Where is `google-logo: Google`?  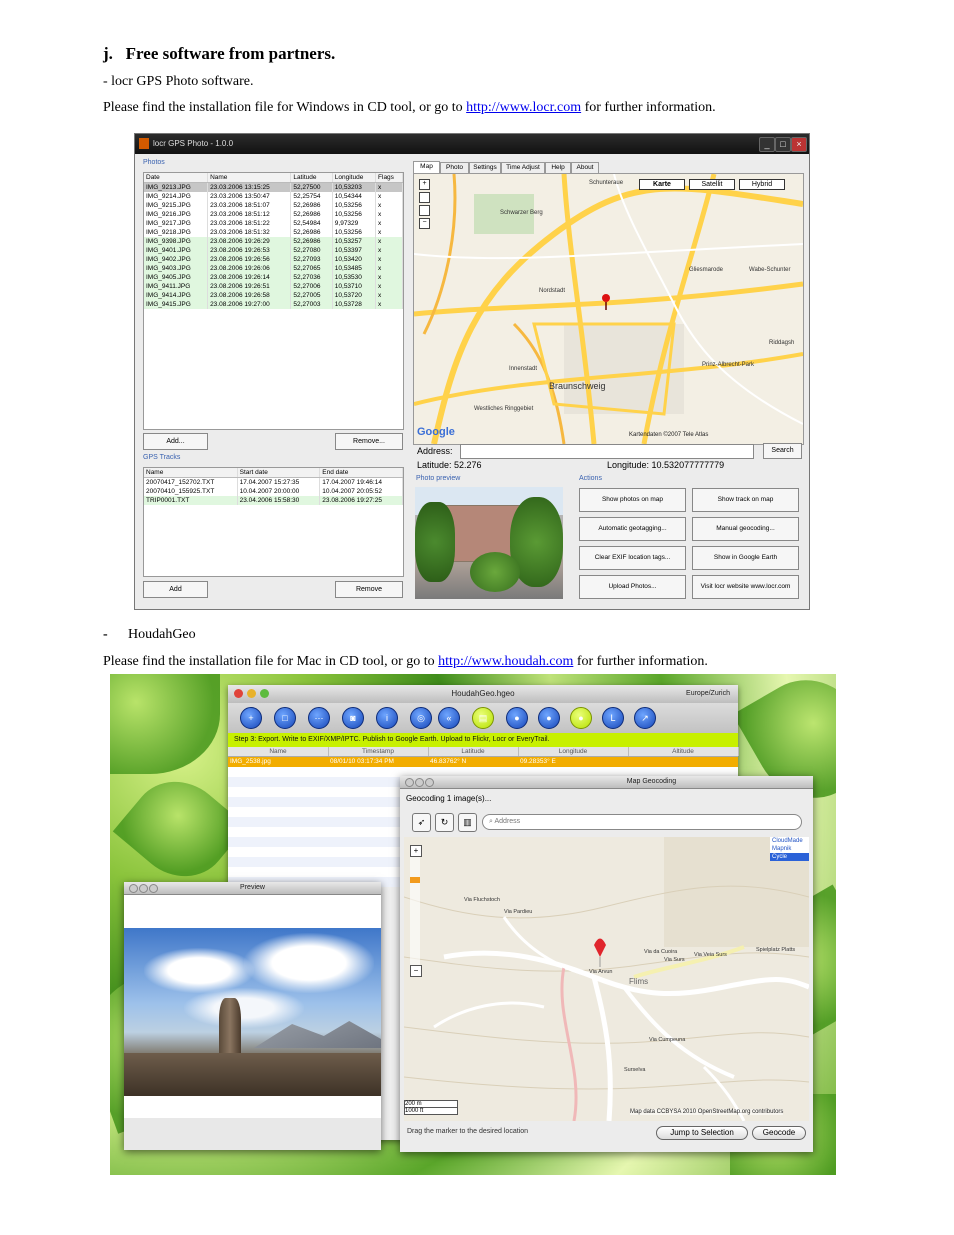
google-logo: Google is located at coordinates (436, 432).